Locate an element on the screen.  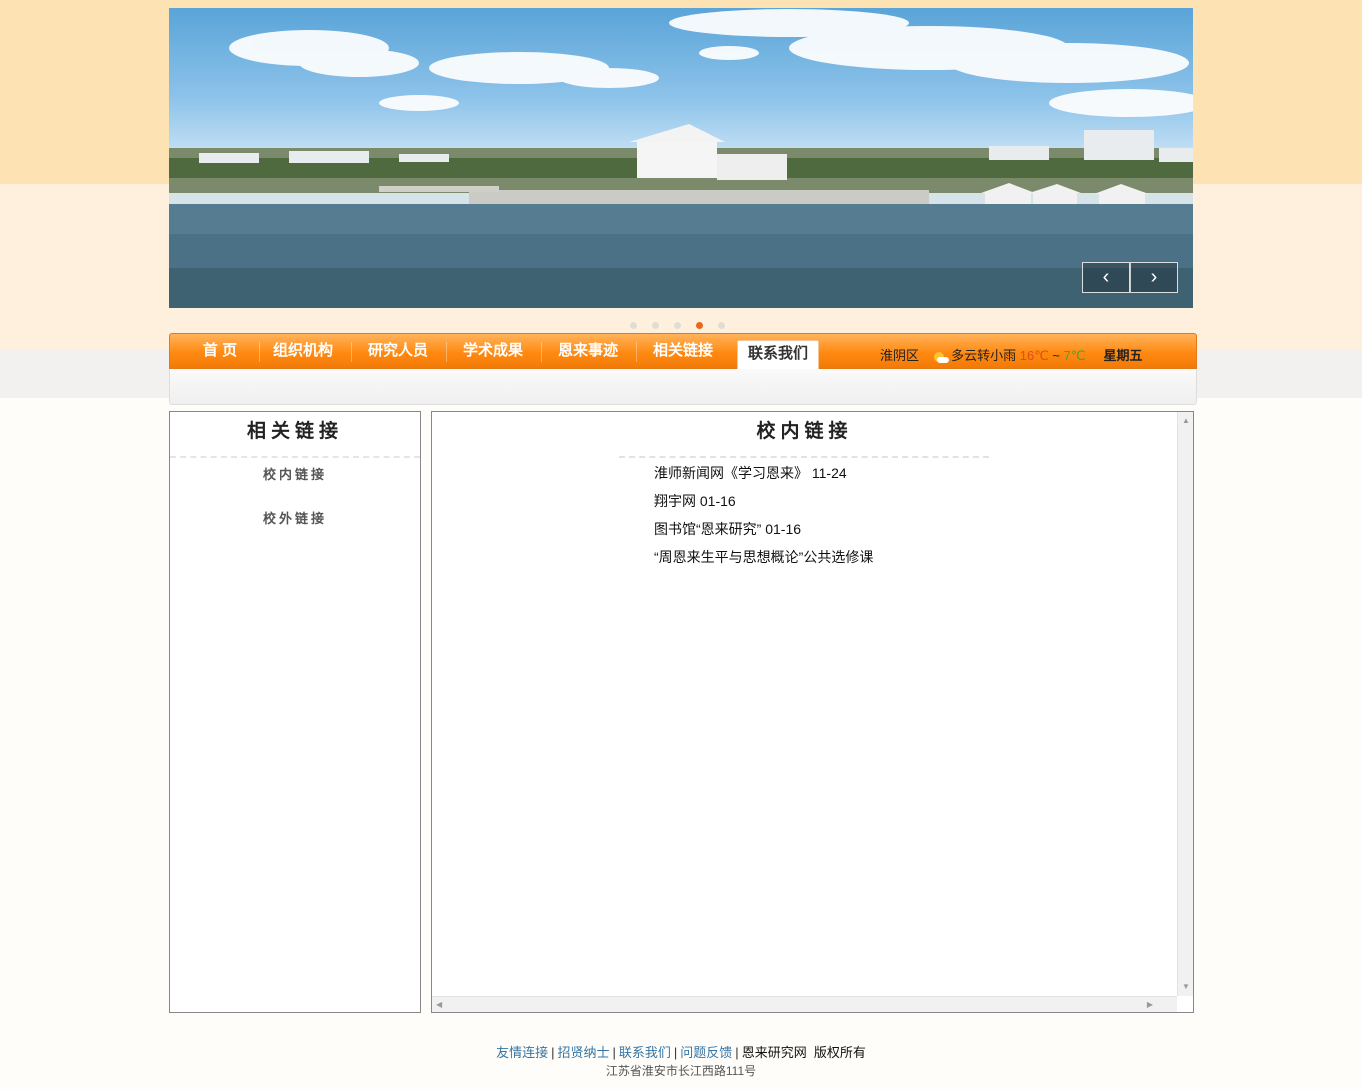
footer-links: 友情连接 | 招贤纳士 | 联系我们 | 问题反馈 | 恩来研究网 版权所有 is located at coordinates (681, 1051).